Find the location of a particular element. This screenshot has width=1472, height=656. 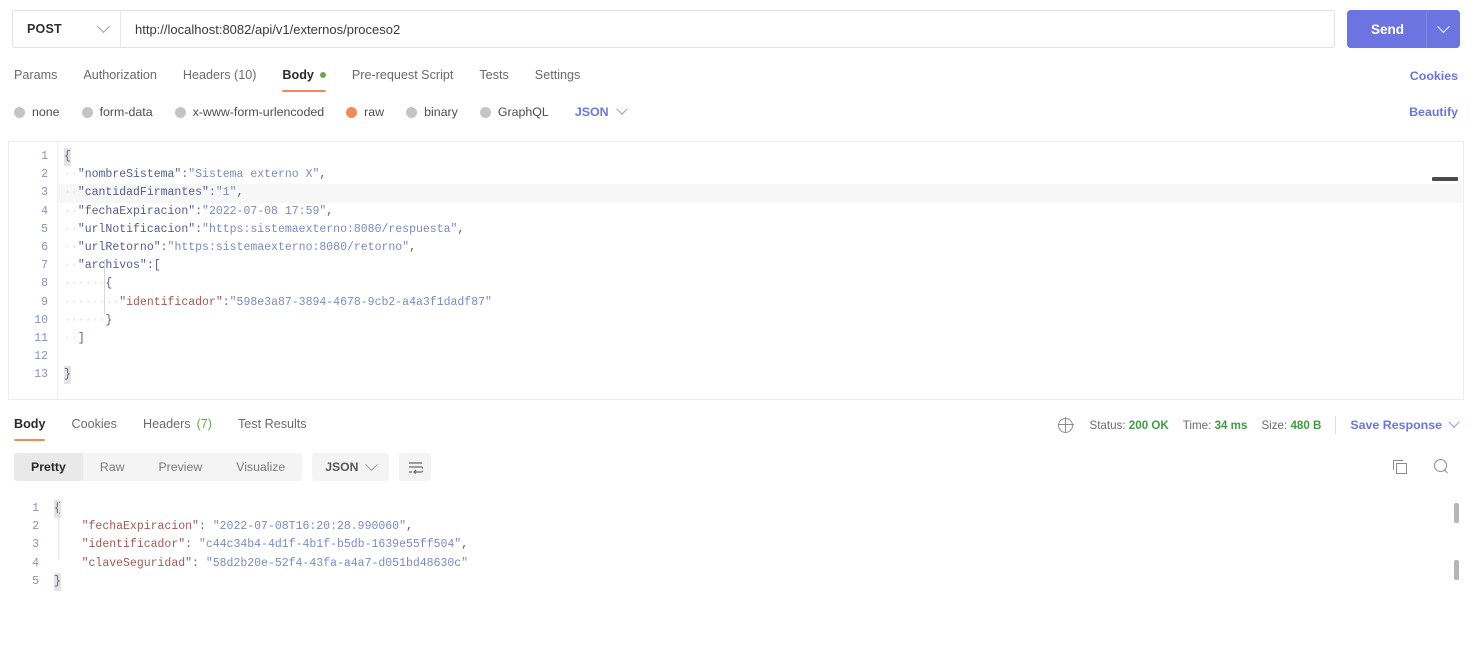

body-type-label: binary is located at coordinates (441, 112).